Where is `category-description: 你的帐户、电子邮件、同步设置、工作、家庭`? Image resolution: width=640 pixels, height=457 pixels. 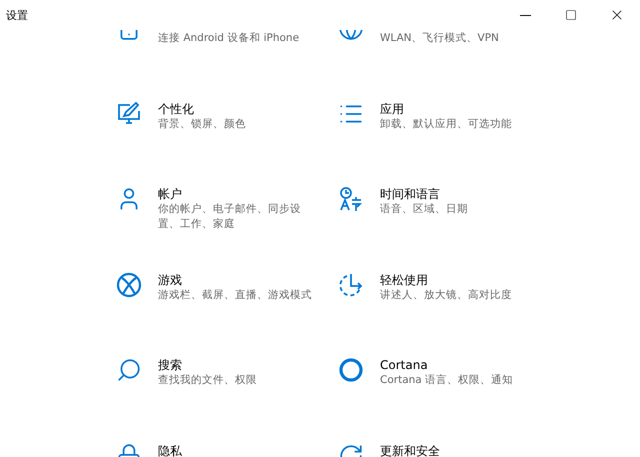
category-description: 你的帐户、电子邮件、同步设置、工作、家庭 is located at coordinates (230, 217).